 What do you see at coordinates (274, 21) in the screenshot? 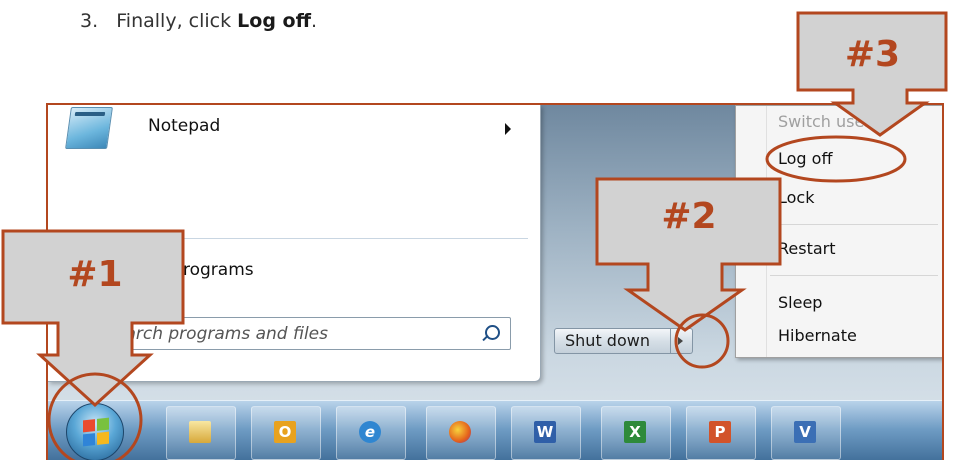
I see `step-target: Log off` at bounding box center [274, 21].